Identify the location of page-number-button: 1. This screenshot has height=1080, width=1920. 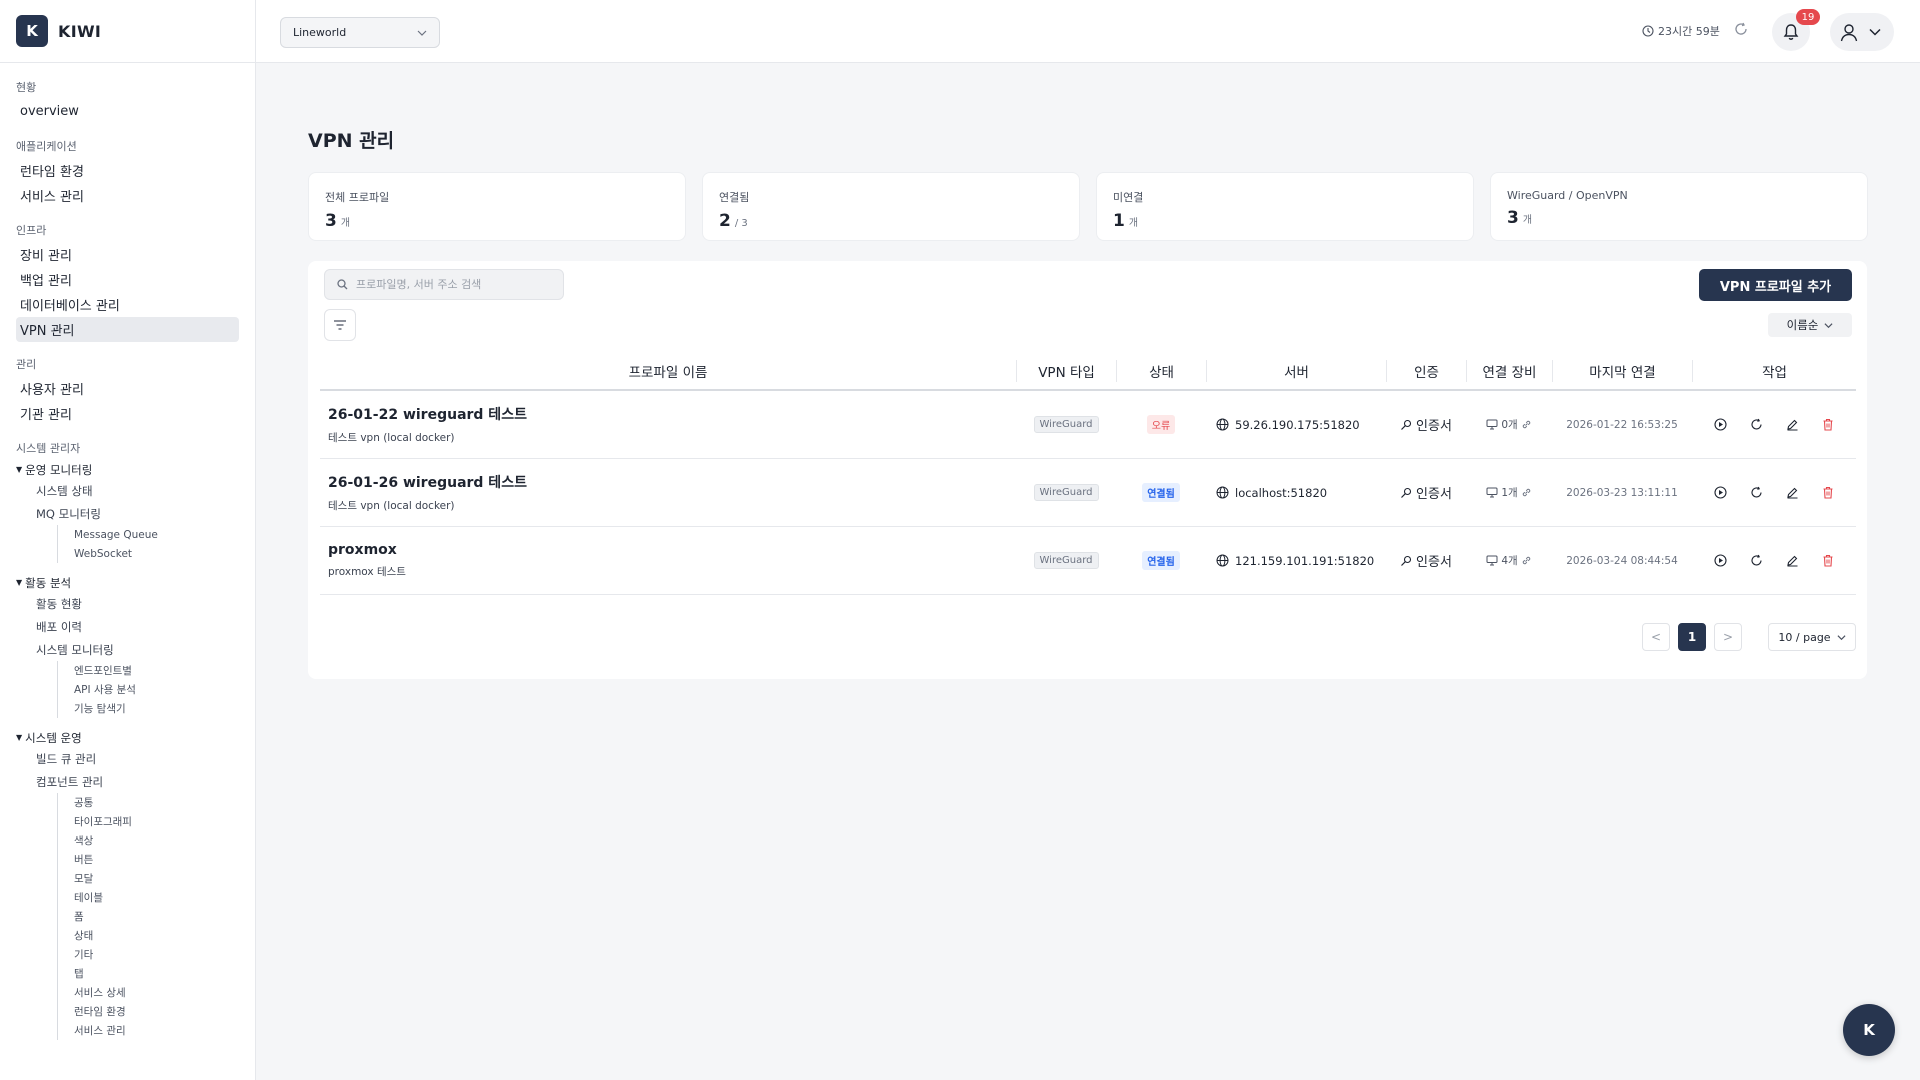
(1692, 637).